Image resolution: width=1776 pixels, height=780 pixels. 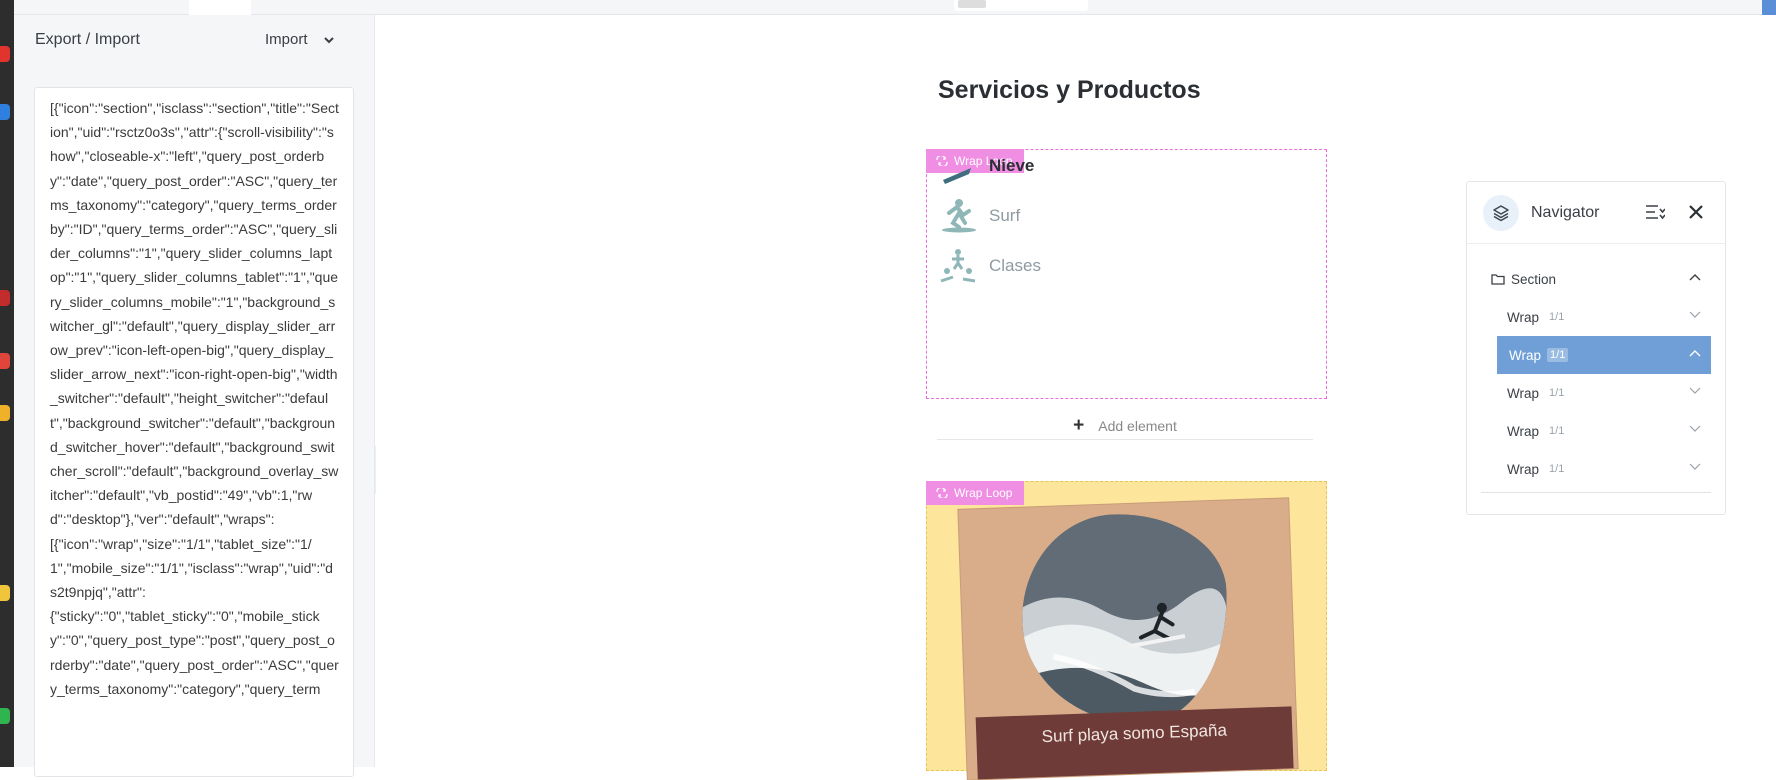 What do you see at coordinates (87, 40) in the screenshot?
I see `panel-title: Export / Import` at bounding box center [87, 40].